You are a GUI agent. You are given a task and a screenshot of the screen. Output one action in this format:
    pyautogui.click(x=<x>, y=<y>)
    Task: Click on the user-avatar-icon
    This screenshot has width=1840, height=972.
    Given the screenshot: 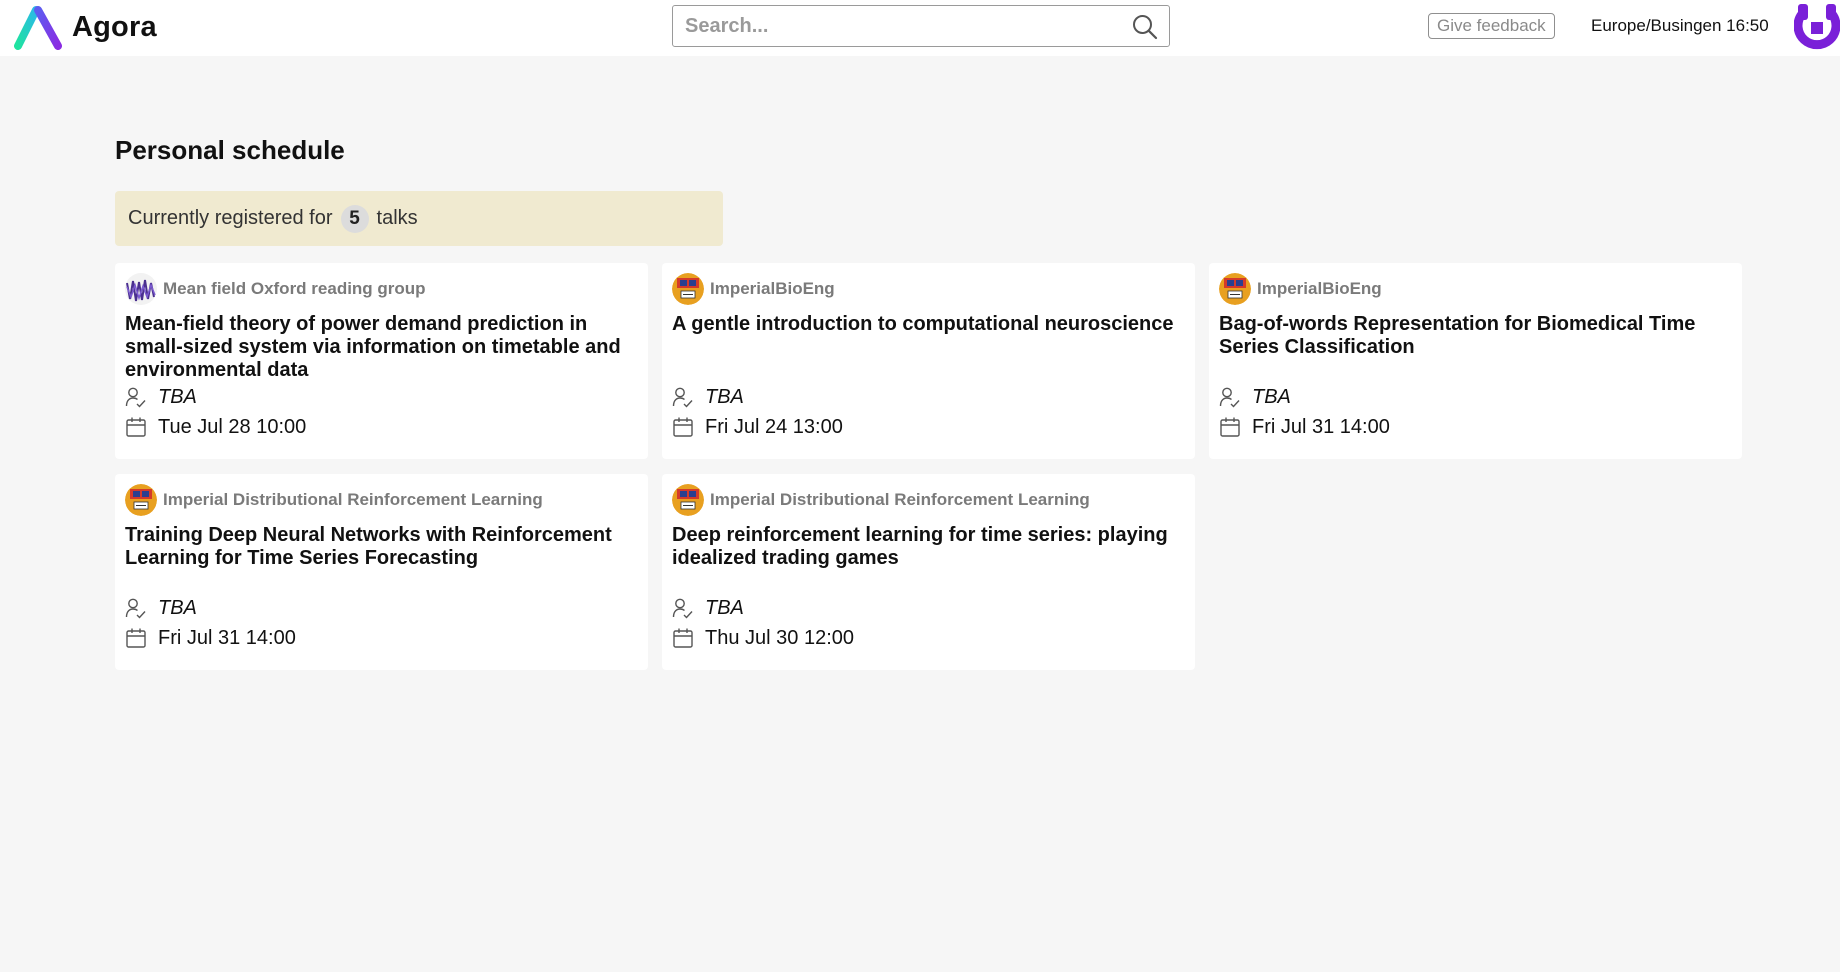 What is the action you would take?
    pyautogui.click(x=1817, y=27)
    